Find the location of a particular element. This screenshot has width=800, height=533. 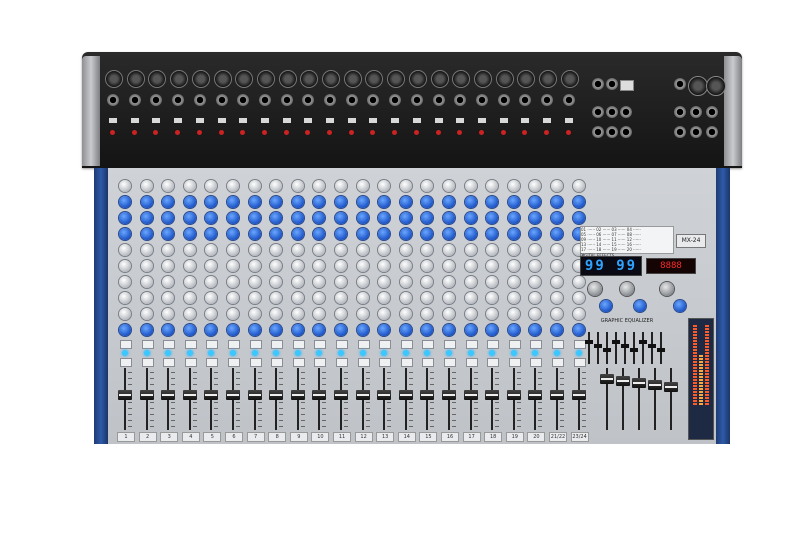

mp3-volume-knob is located at coordinates (667, 289).